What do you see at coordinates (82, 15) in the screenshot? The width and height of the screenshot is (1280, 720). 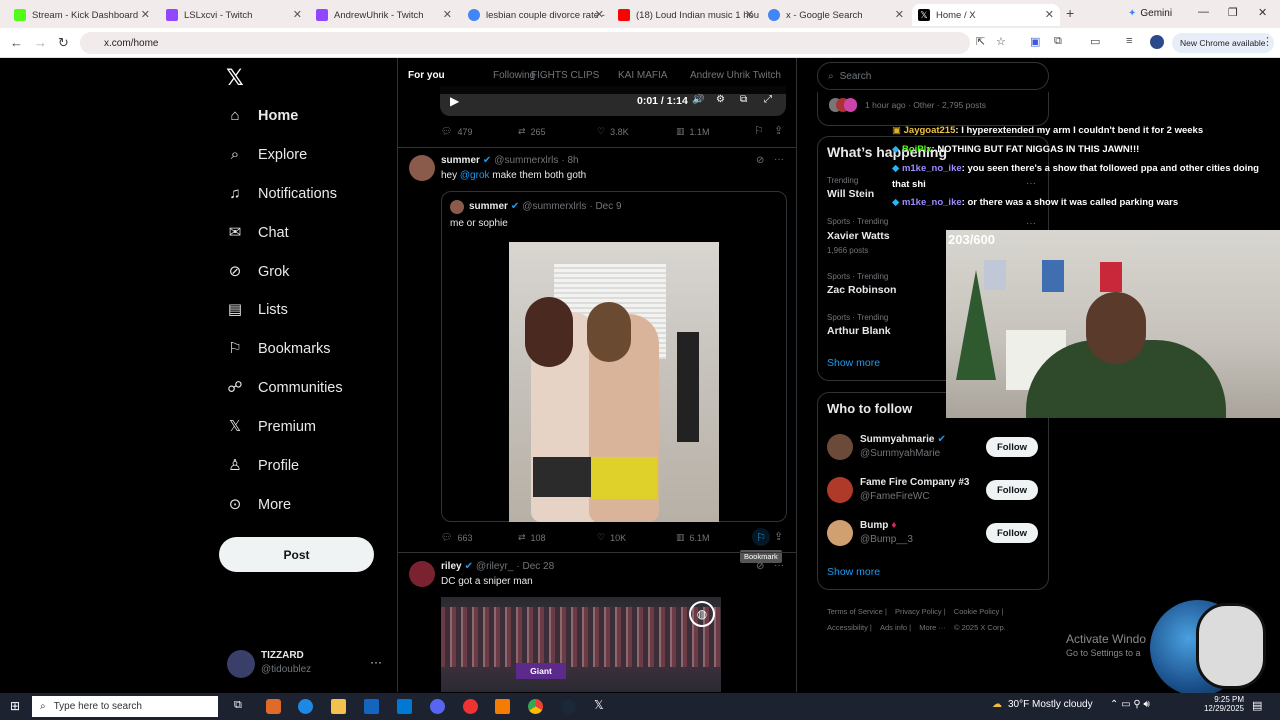 I see `browser-tab: Stream - Kick Dashboard ✕` at bounding box center [82, 15].